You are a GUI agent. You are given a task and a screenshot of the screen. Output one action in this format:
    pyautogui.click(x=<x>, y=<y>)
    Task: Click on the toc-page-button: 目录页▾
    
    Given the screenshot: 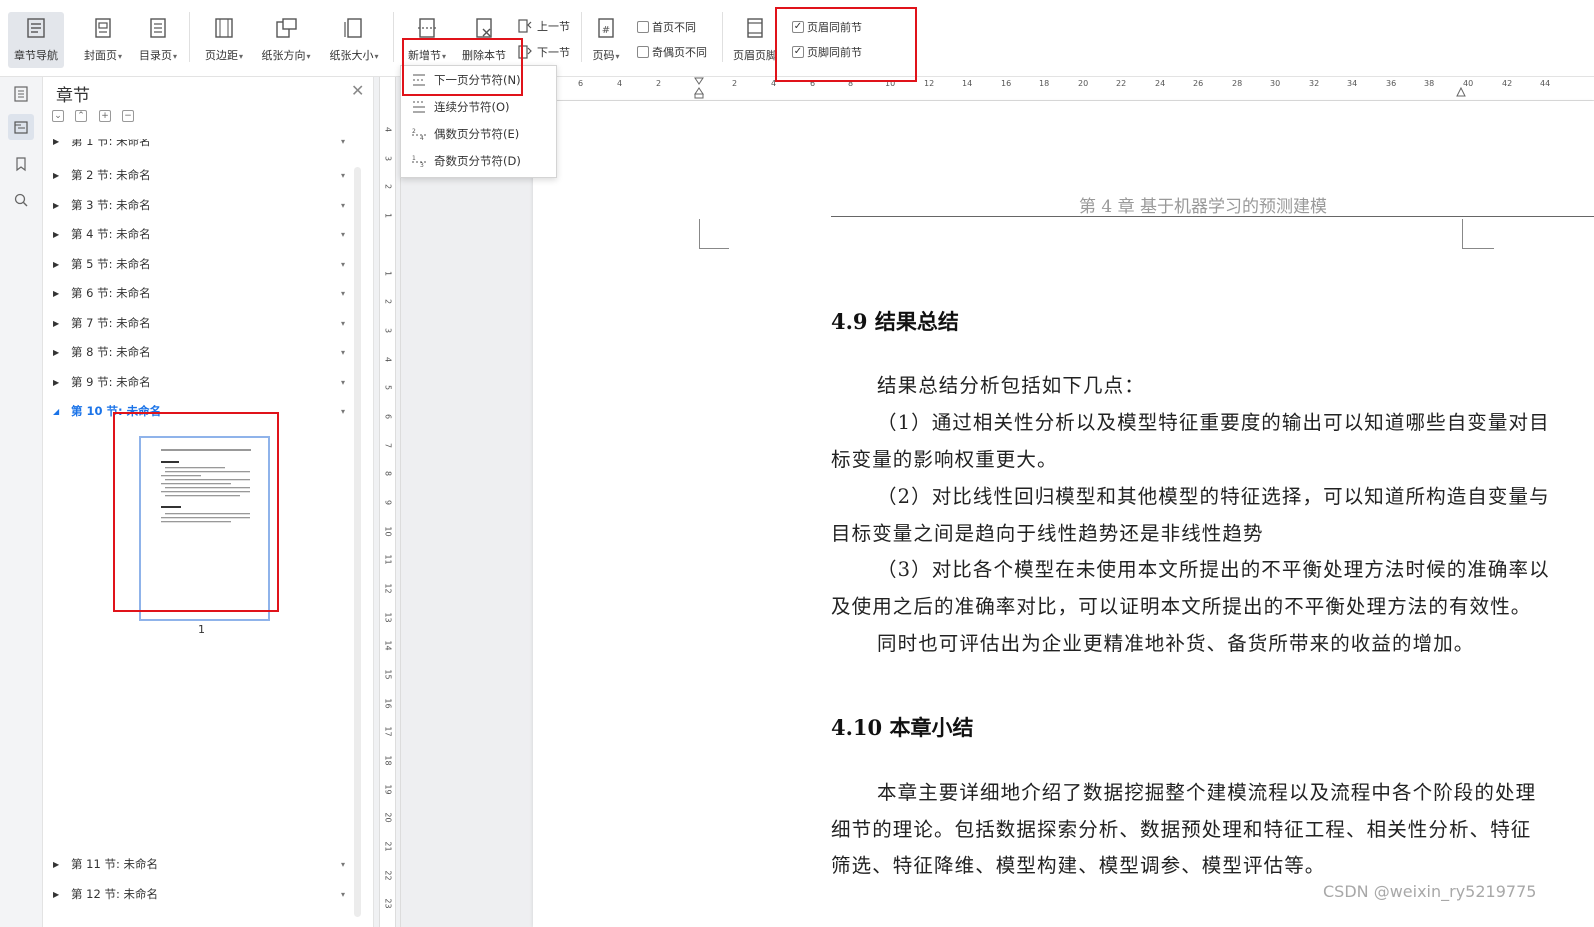 What is the action you would take?
    pyautogui.click(x=158, y=39)
    